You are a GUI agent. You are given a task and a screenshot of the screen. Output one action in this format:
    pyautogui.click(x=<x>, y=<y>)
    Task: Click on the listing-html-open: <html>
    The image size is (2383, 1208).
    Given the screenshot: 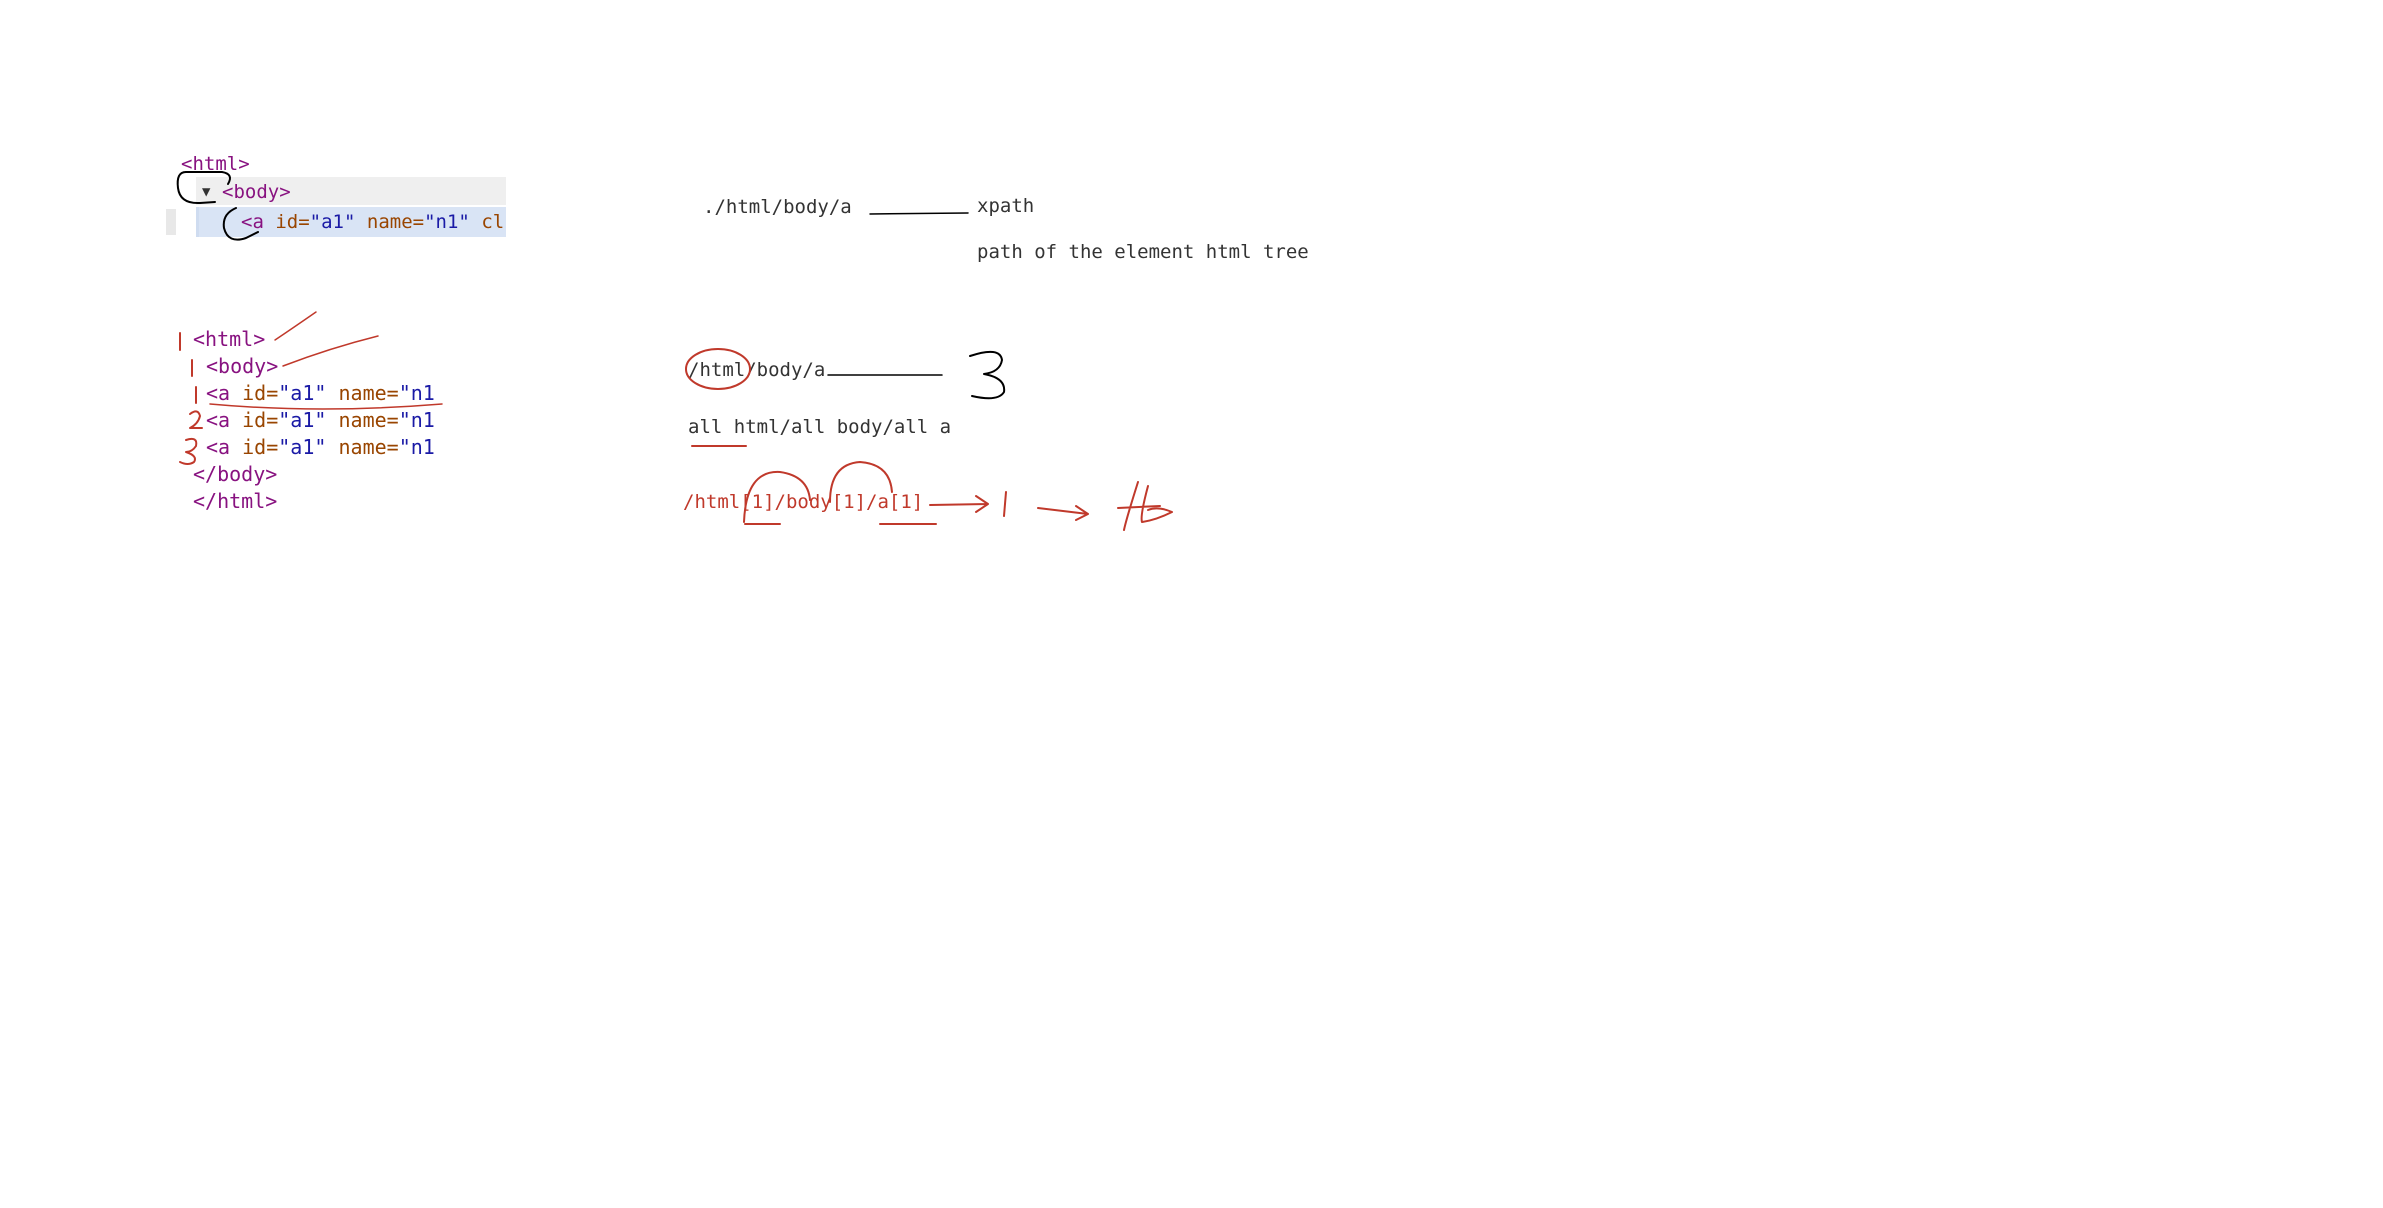 What is the action you would take?
    pyautogui.click(x=229, y=339)
    